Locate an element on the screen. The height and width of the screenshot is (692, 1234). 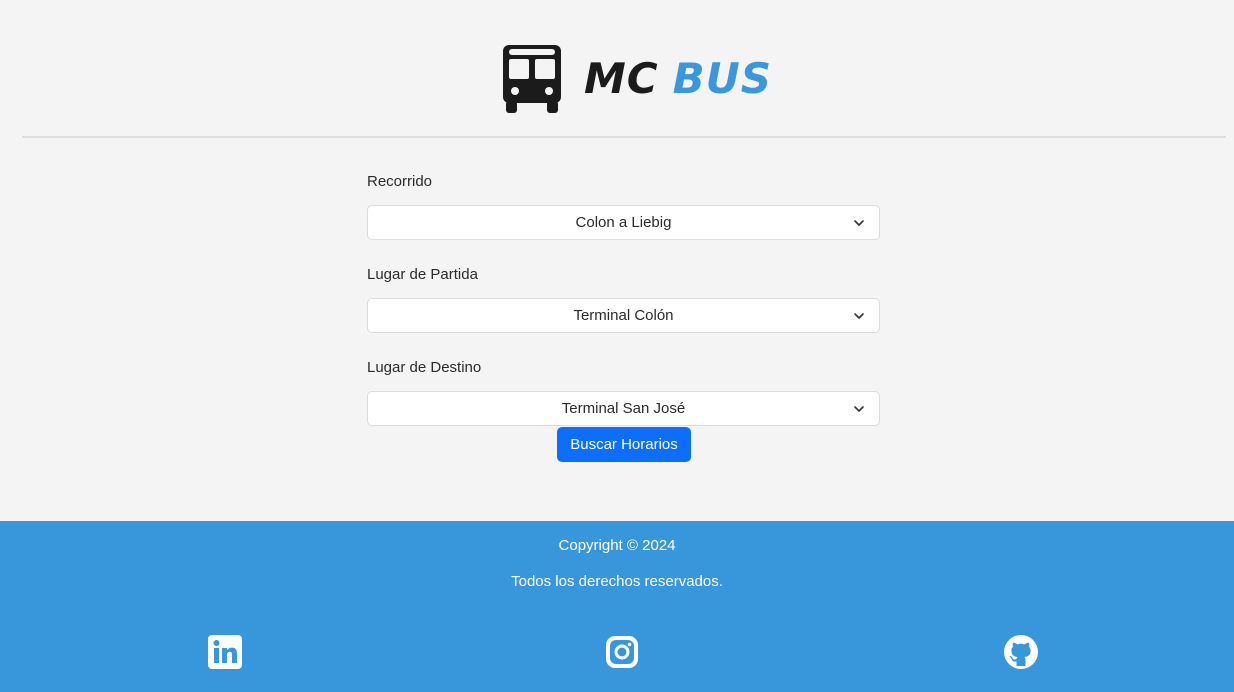
recorrido-label: Recorrido is located at coordinates (400, 181).